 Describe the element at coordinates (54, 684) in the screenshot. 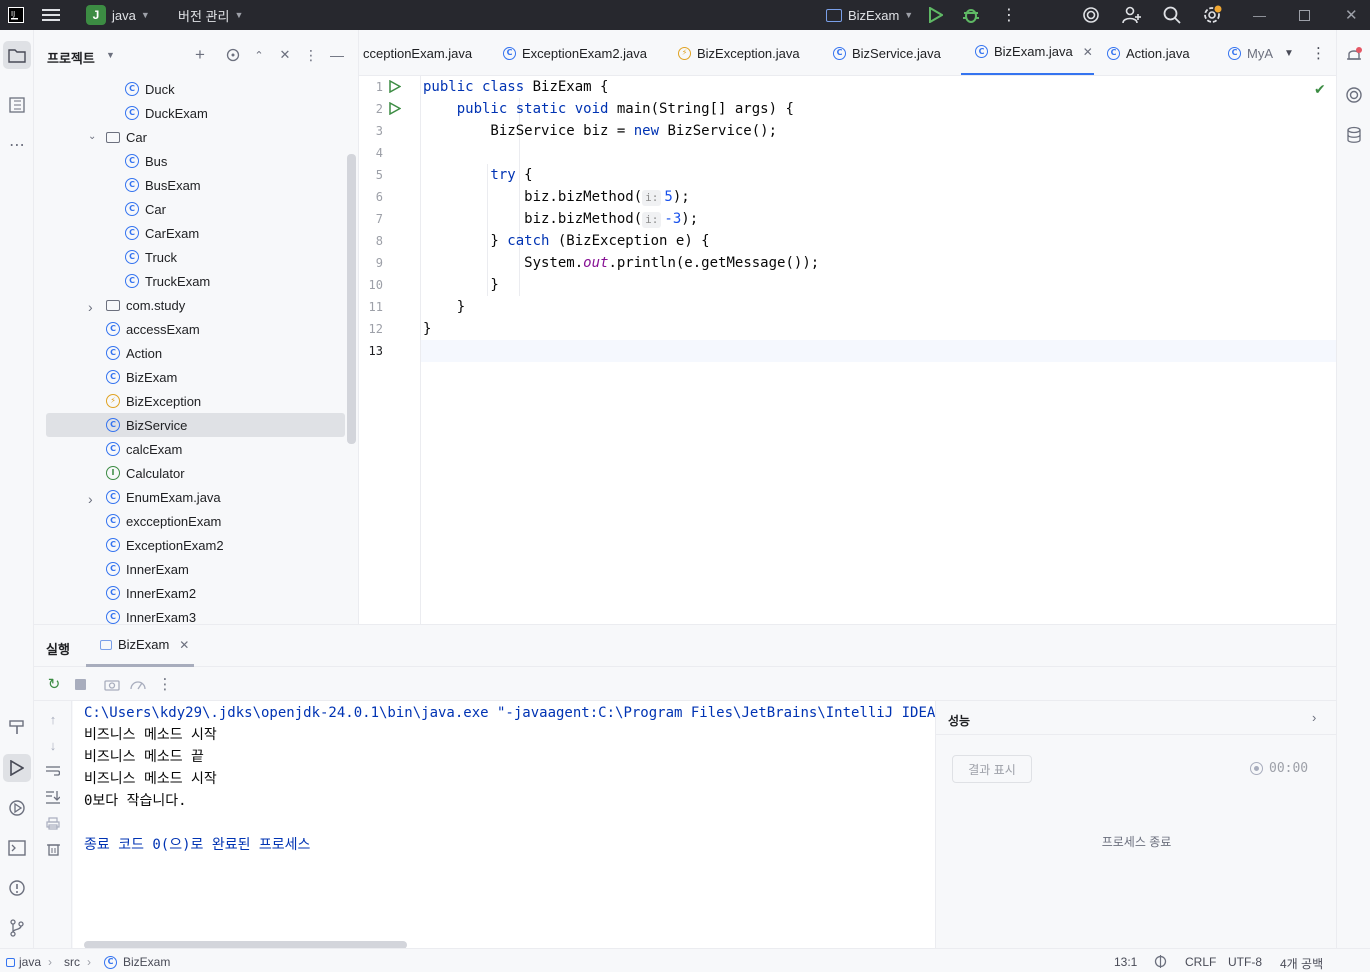

I see `rerun-icon: ↻` at that location.